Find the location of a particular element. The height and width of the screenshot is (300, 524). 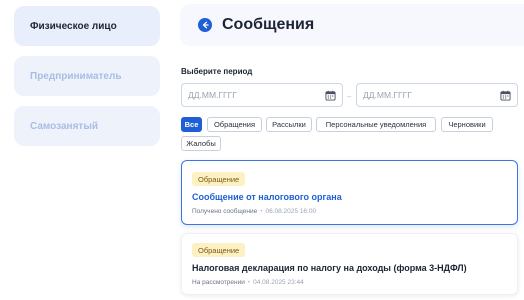

sidebar-item-self-employed: Самозанятый is located at coordinates (87, 126).